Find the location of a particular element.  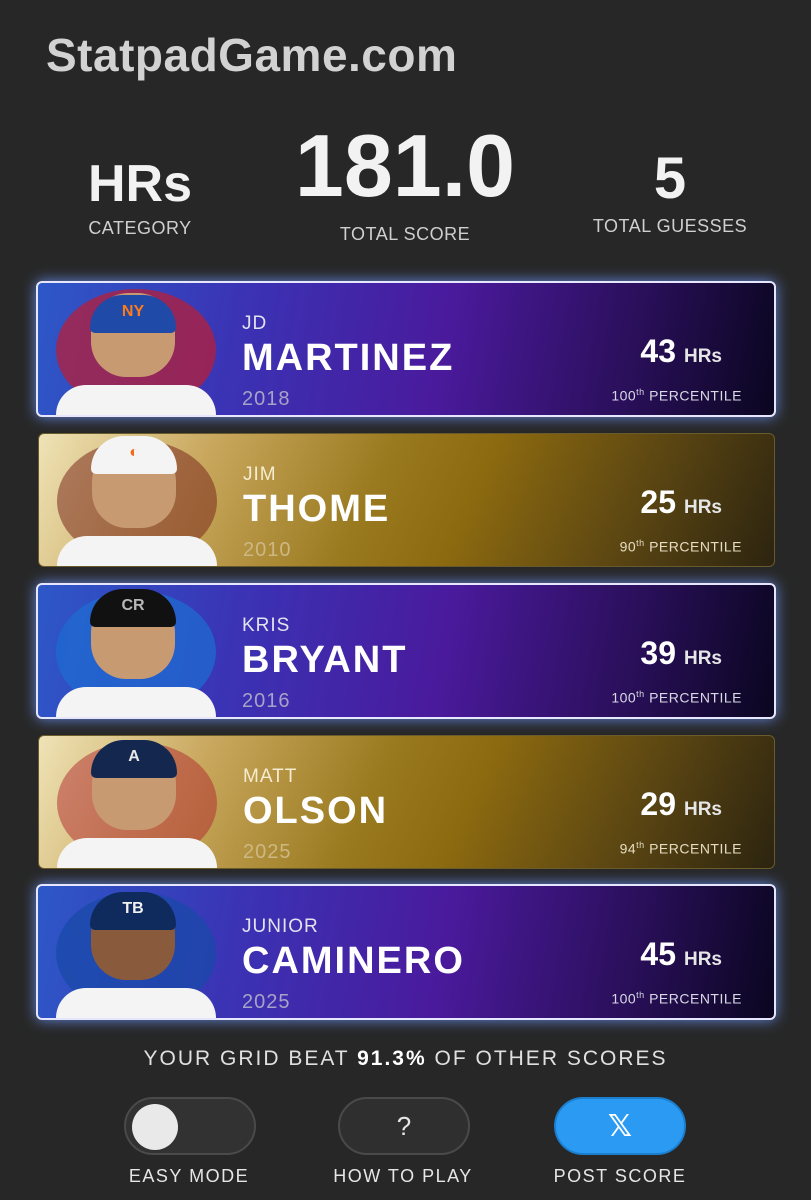

player-first-name: MATT is located at coordinates (270, 776).